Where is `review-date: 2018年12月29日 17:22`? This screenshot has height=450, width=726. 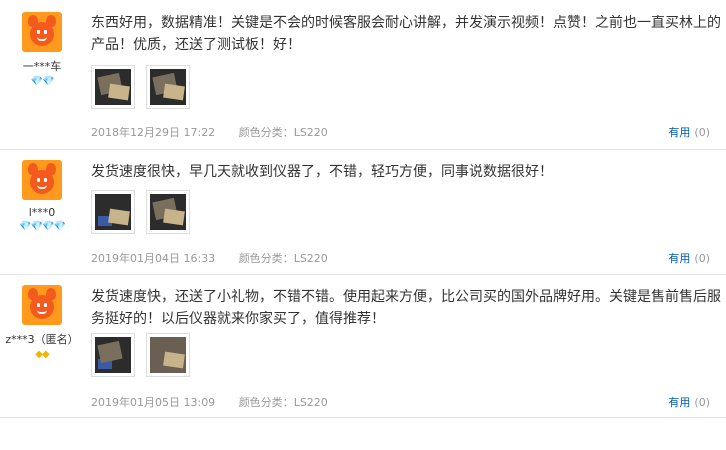 review-date: 2018年12月29日 17:22 is located at coordinates (153, 132).